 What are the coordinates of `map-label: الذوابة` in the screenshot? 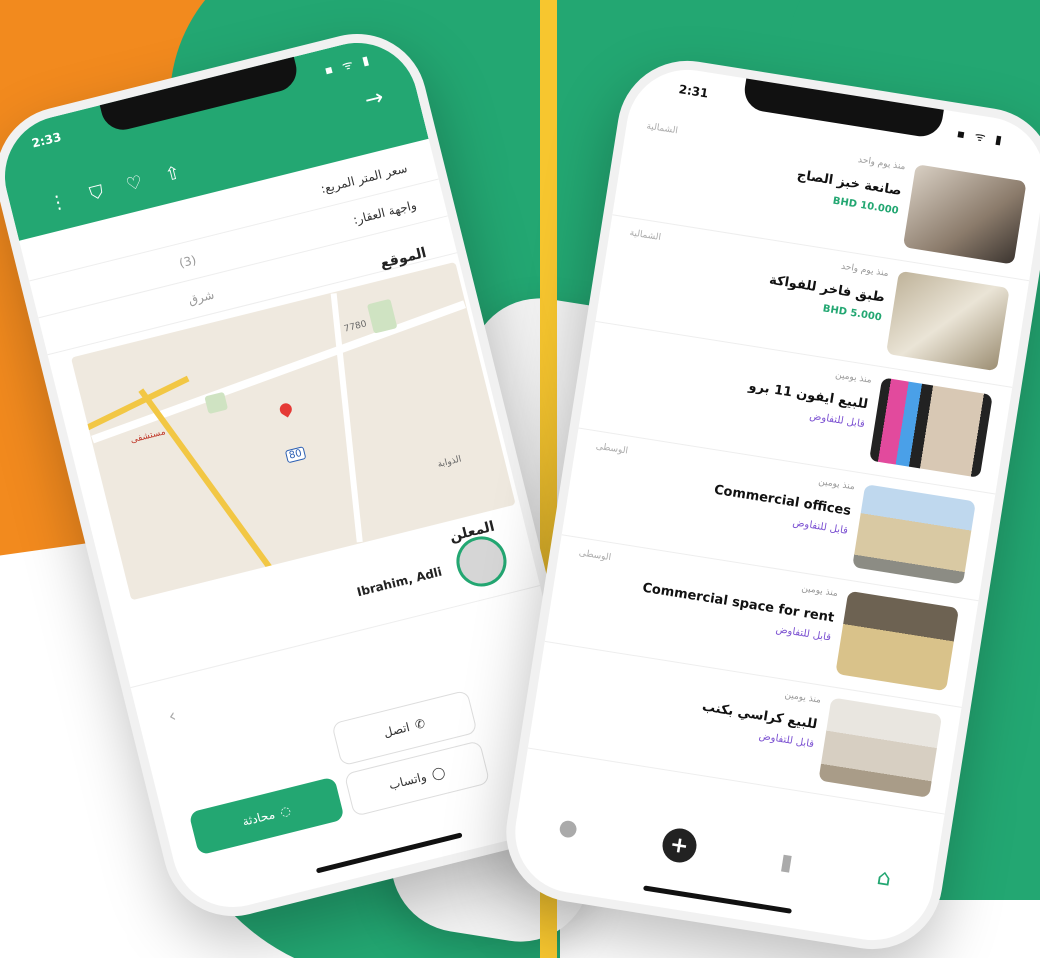 It's located at (449, 462).